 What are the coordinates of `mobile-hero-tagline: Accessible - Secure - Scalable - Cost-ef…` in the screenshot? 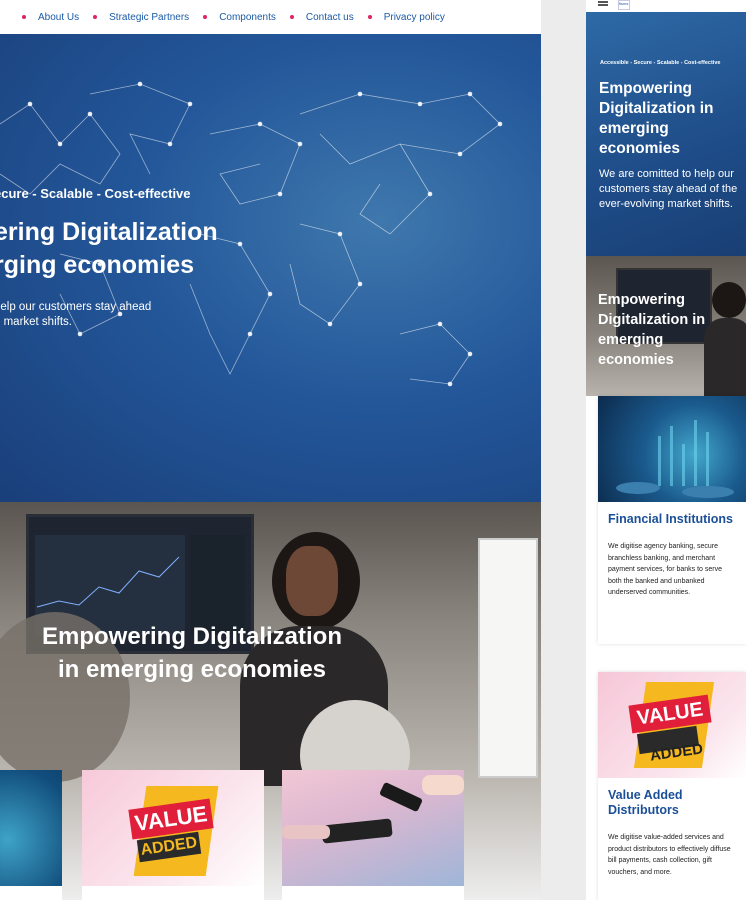 It's located at (660, 63).